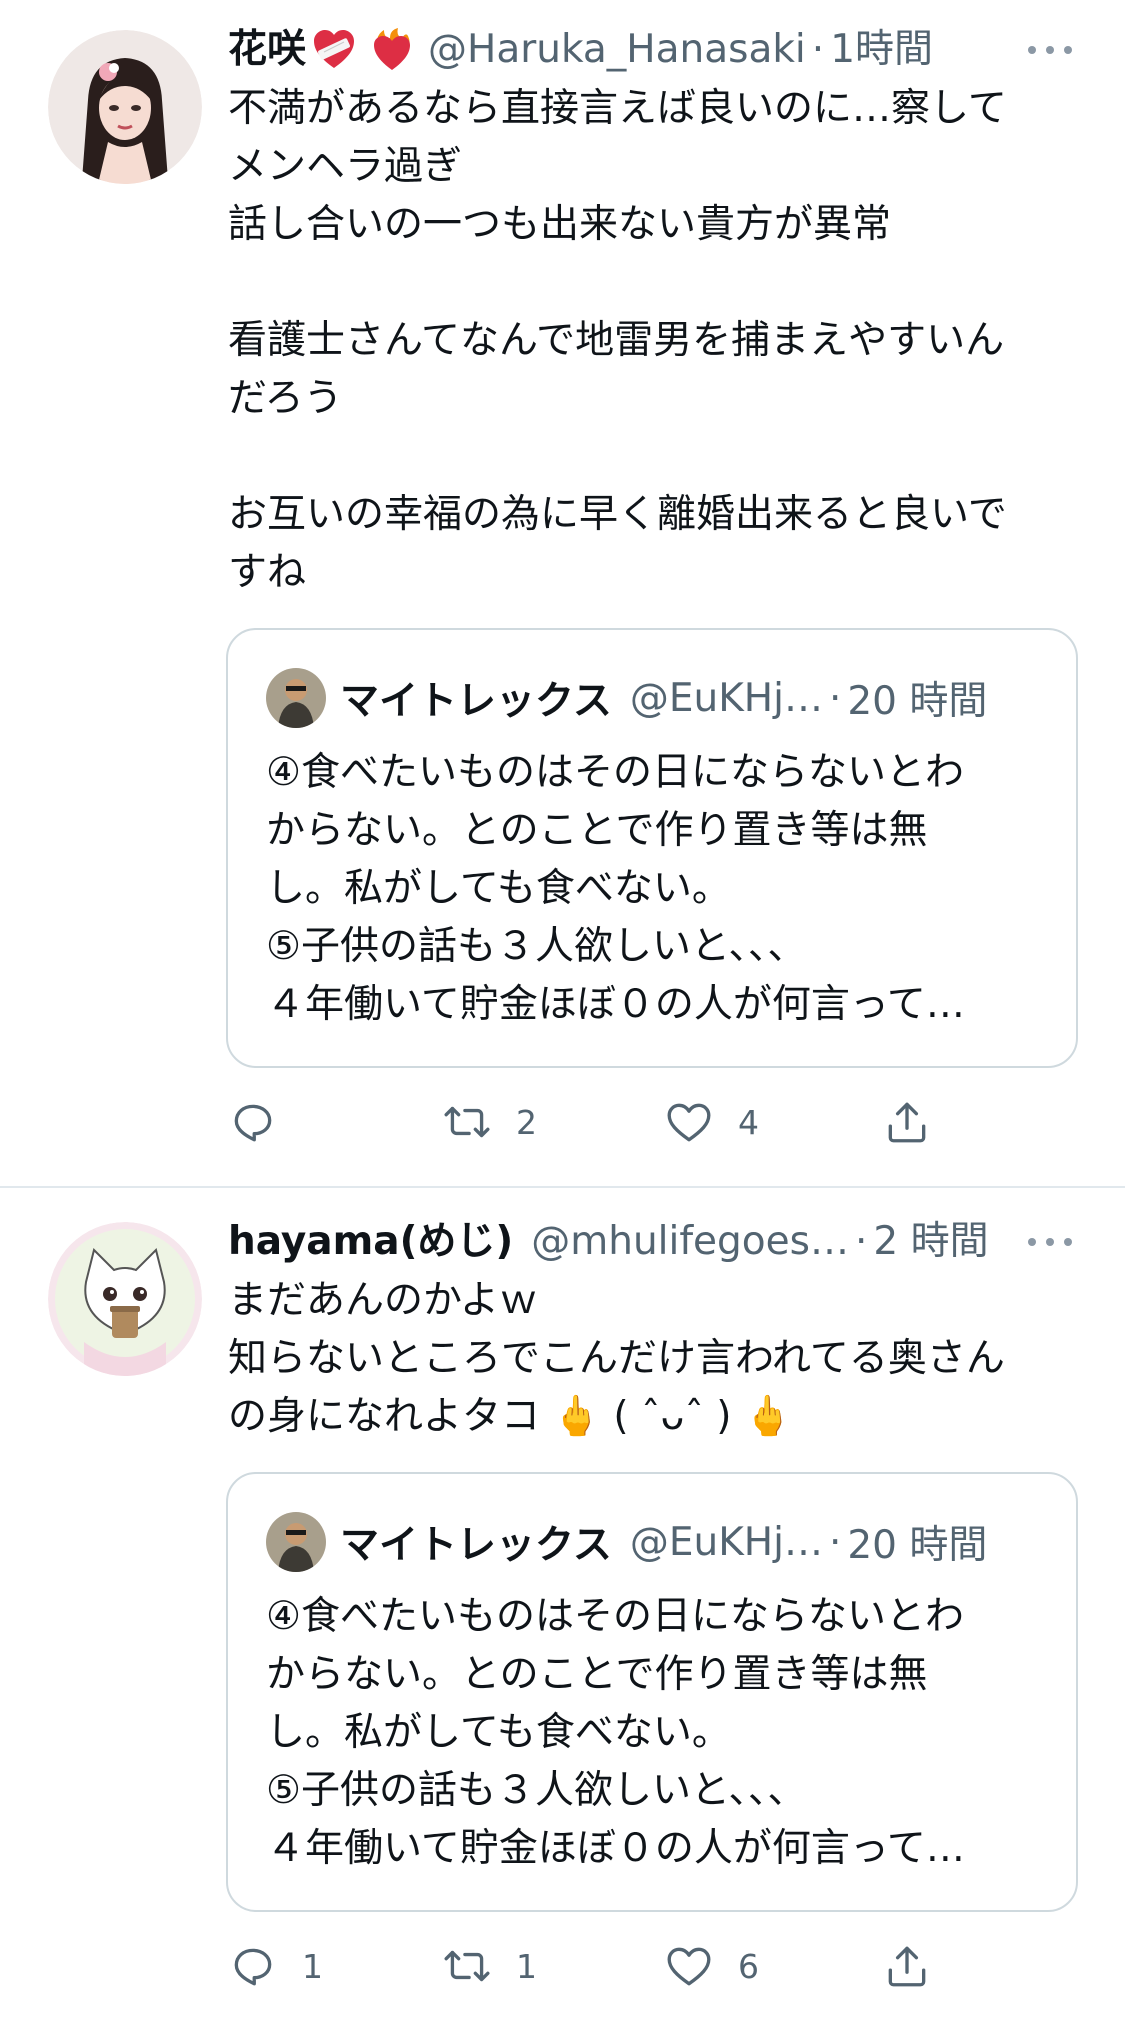  I want to click on like-count: 4, so click(748, 1122).